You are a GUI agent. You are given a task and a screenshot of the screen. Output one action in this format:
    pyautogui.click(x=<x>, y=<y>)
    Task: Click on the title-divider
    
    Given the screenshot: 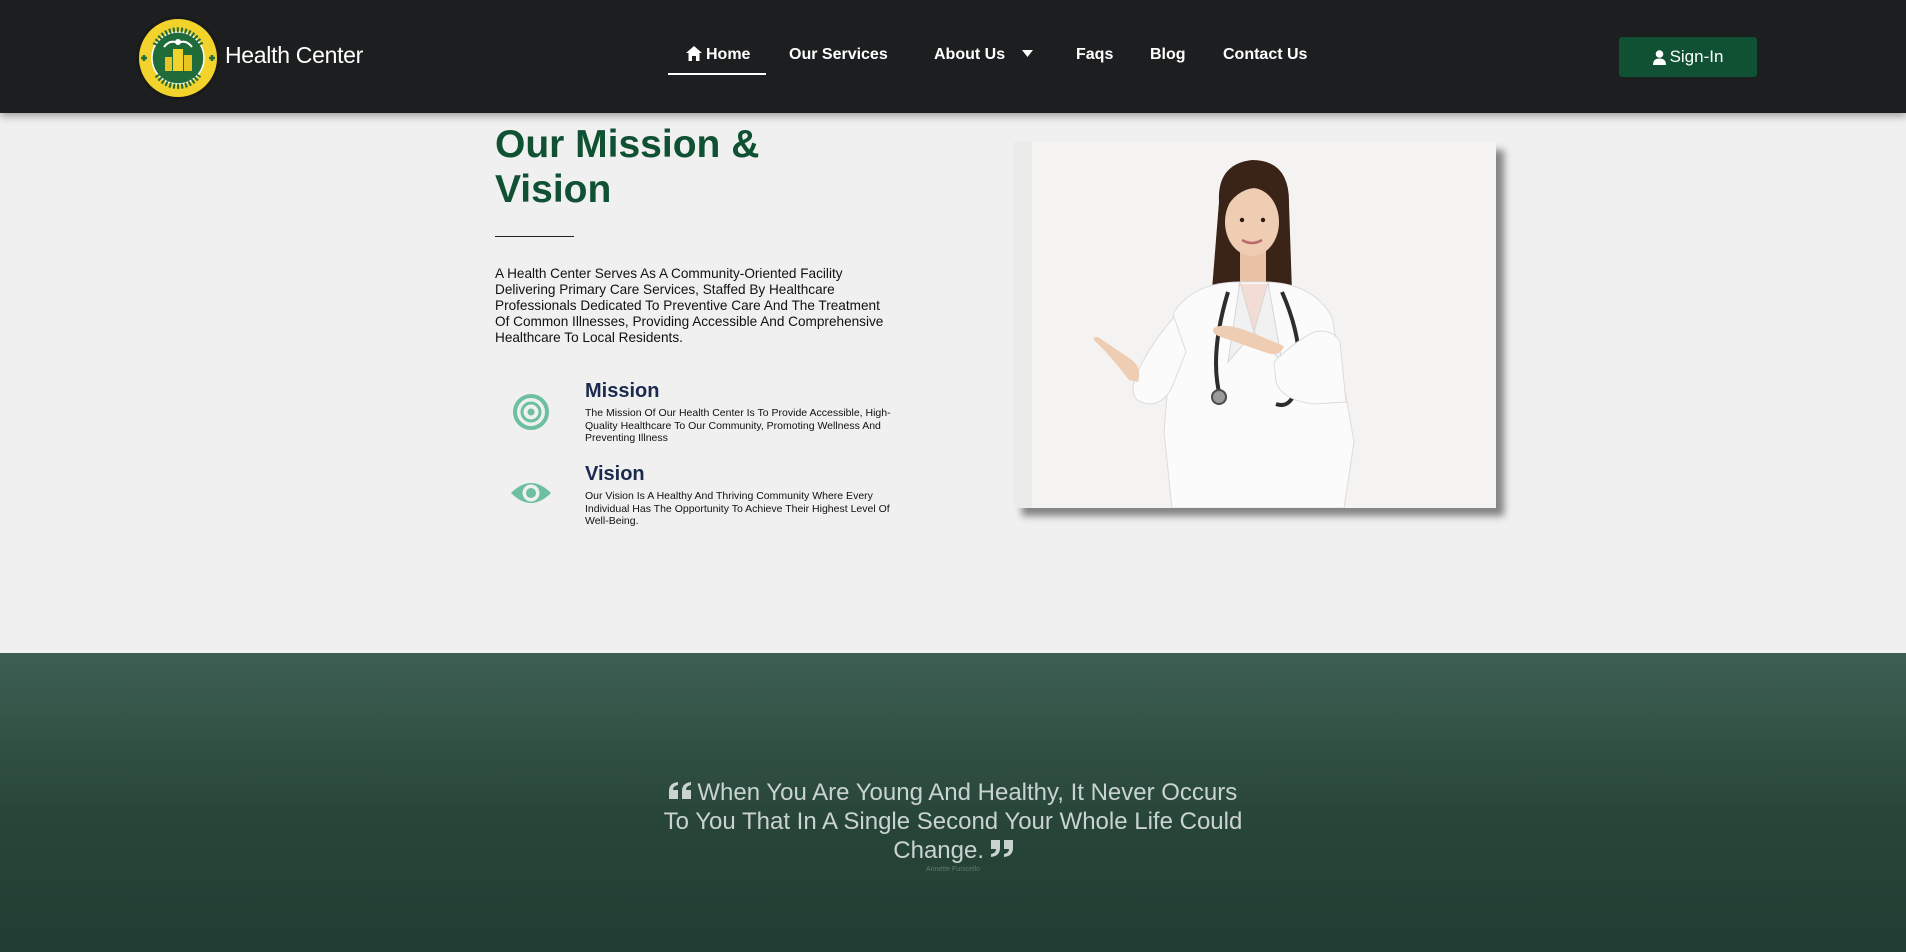 What is the action you would take?
    pyautogui.click(x=534, y=236)
    